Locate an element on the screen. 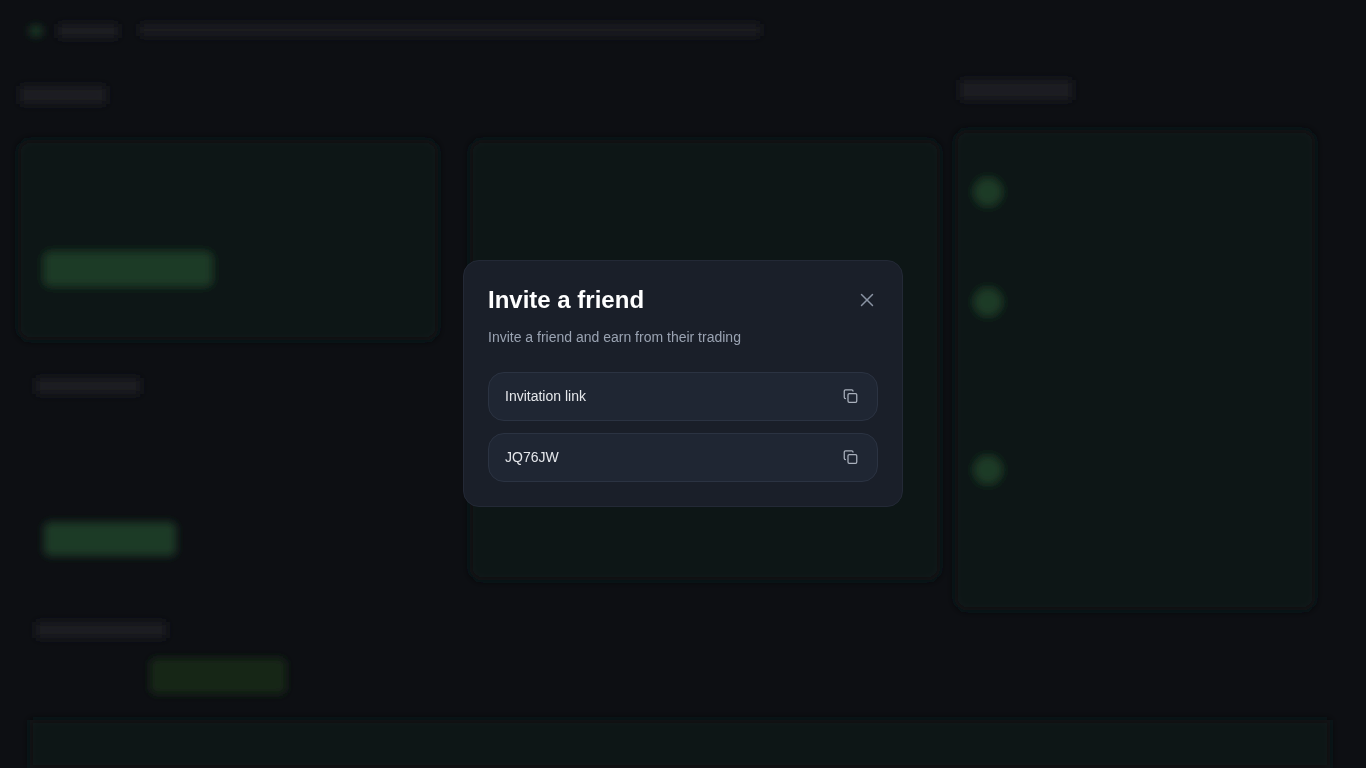  dialog-subtitle: Invite a friend and earn from their trading is located at coordinates (615, 337).